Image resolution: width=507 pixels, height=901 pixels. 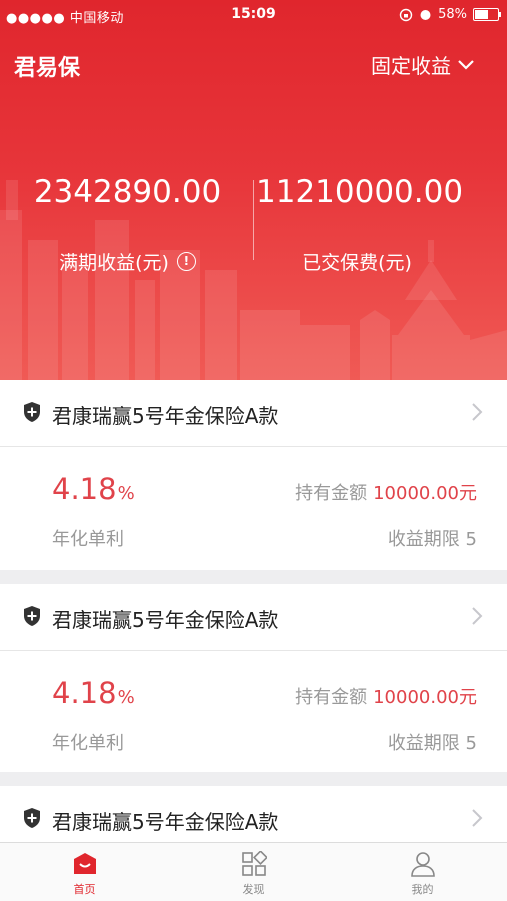 What do you see at coordinates (253, 889) in the screenshot?
I see `tab-discover-label: 发现` at bounding box center [253, 889].